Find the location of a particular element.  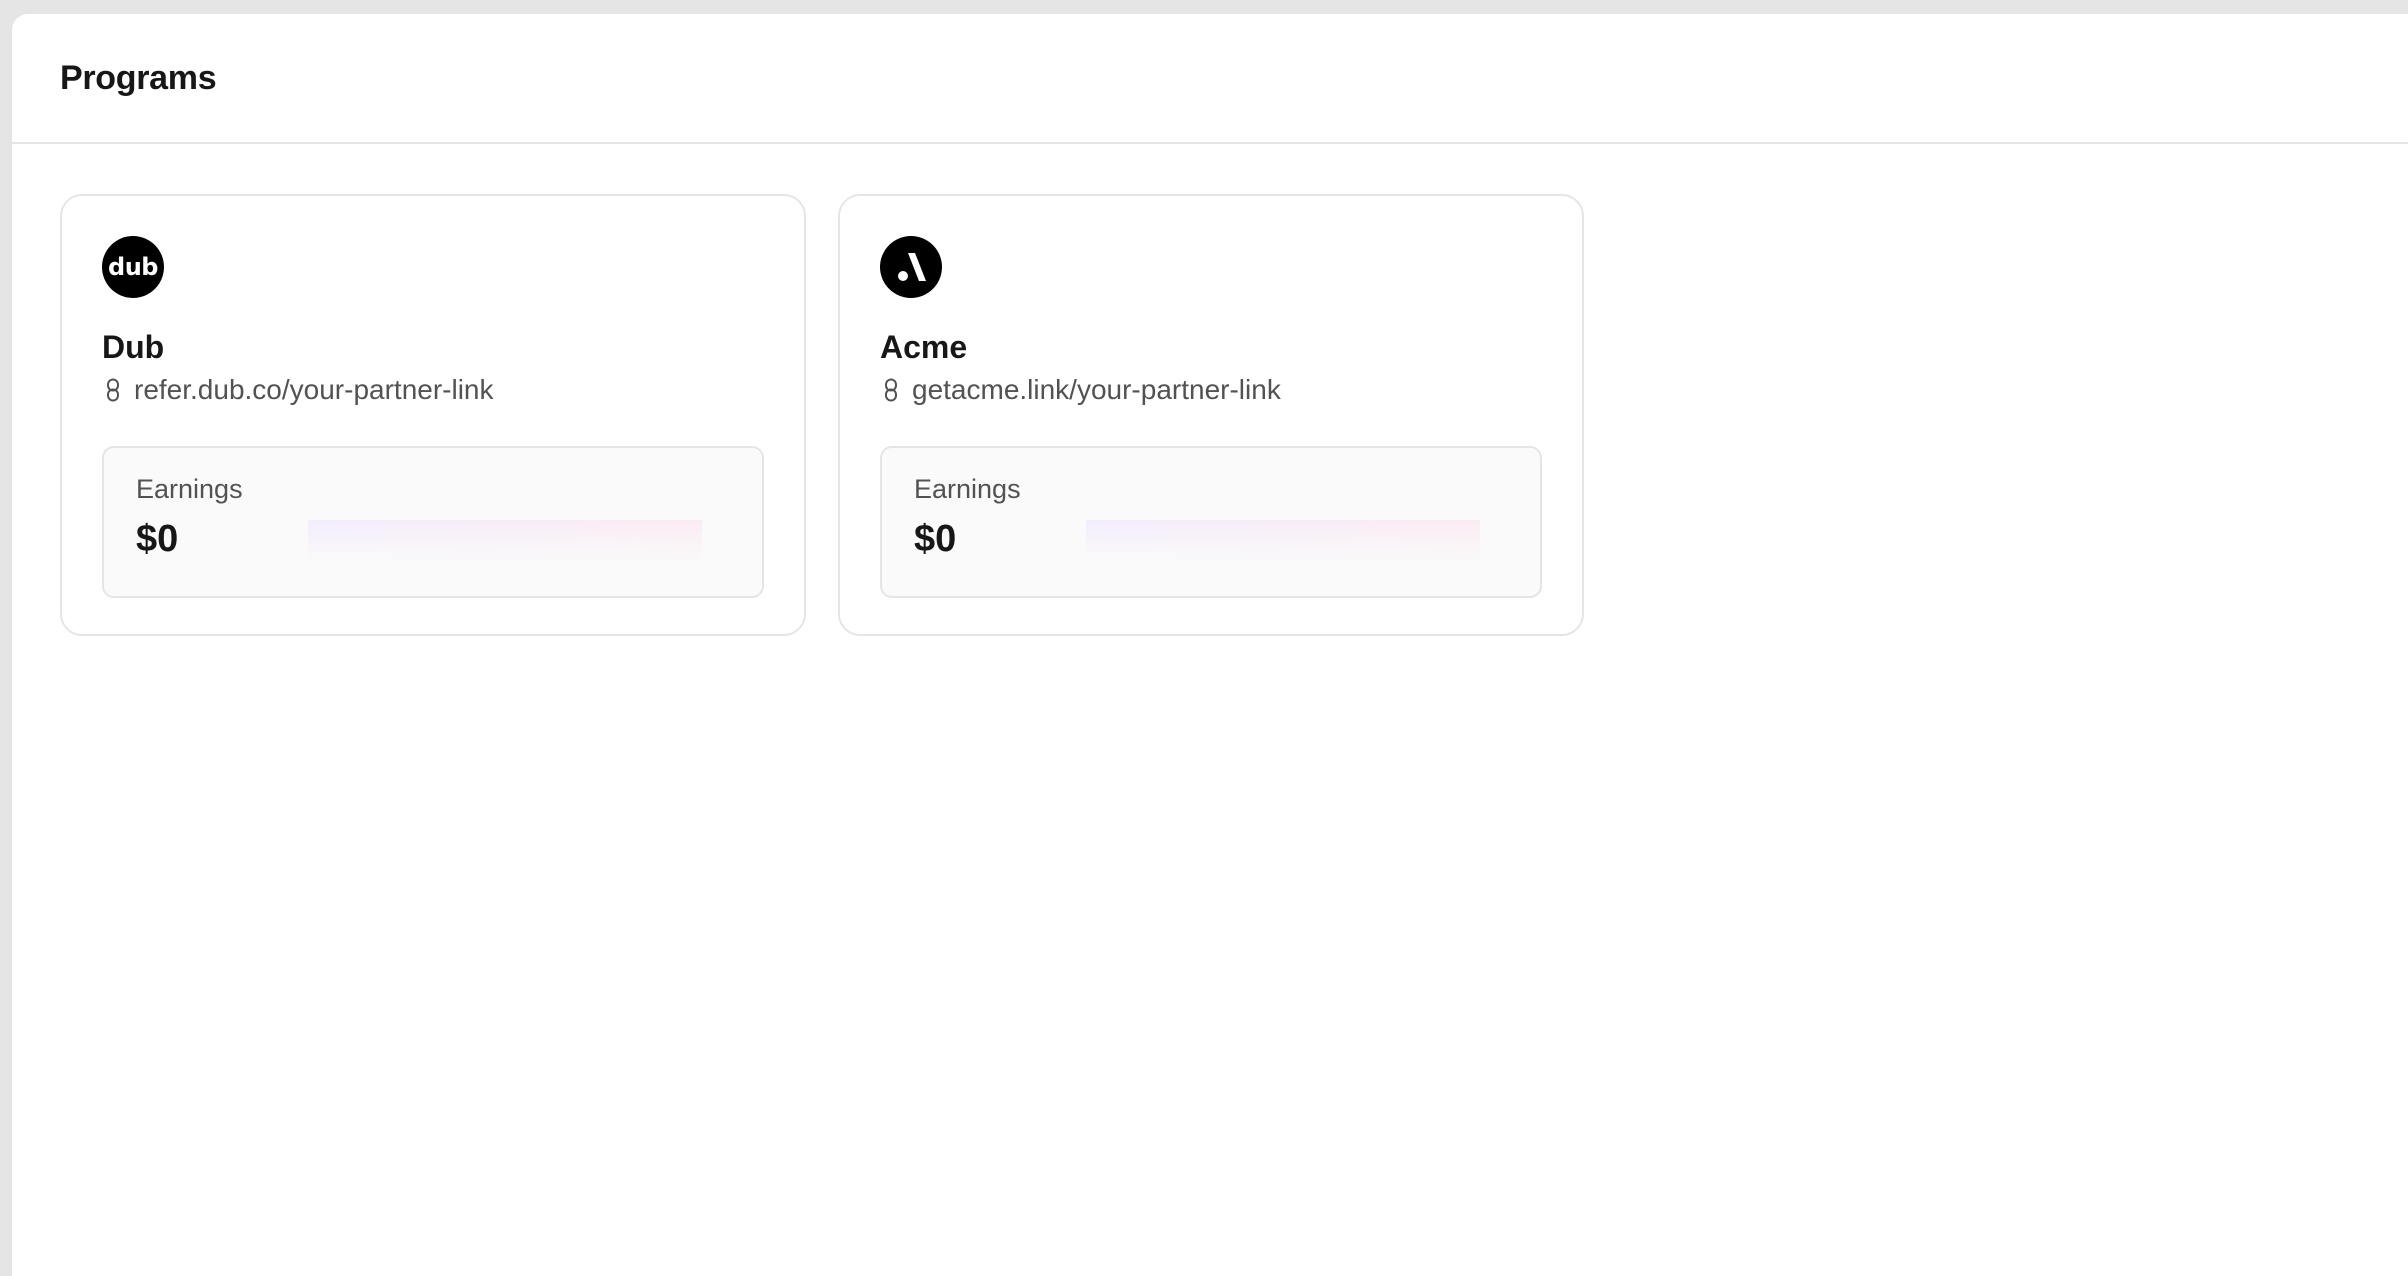

acme-logo-mark is located at coordinates (912, 267).